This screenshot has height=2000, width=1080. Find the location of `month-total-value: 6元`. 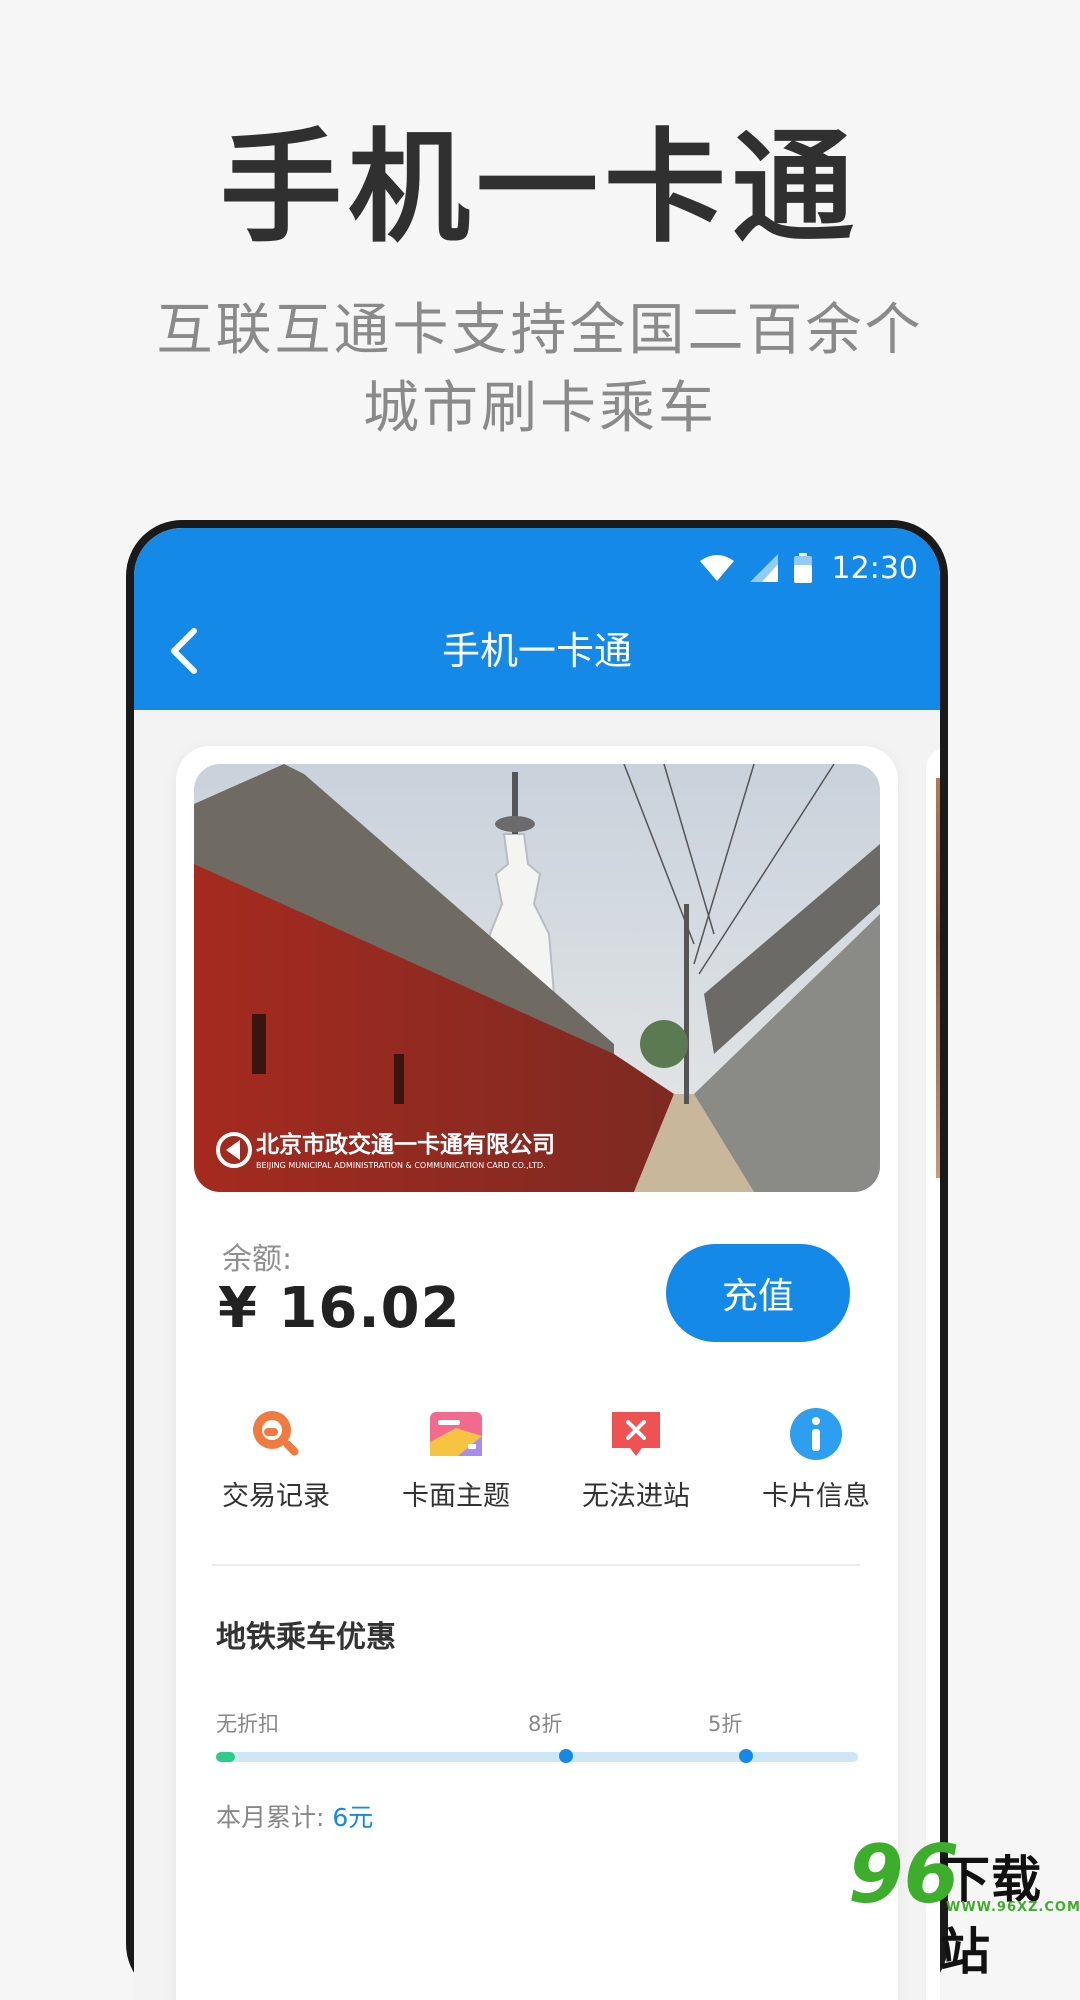

month-total-value: 6元 is located at coordinates (353, 1817).